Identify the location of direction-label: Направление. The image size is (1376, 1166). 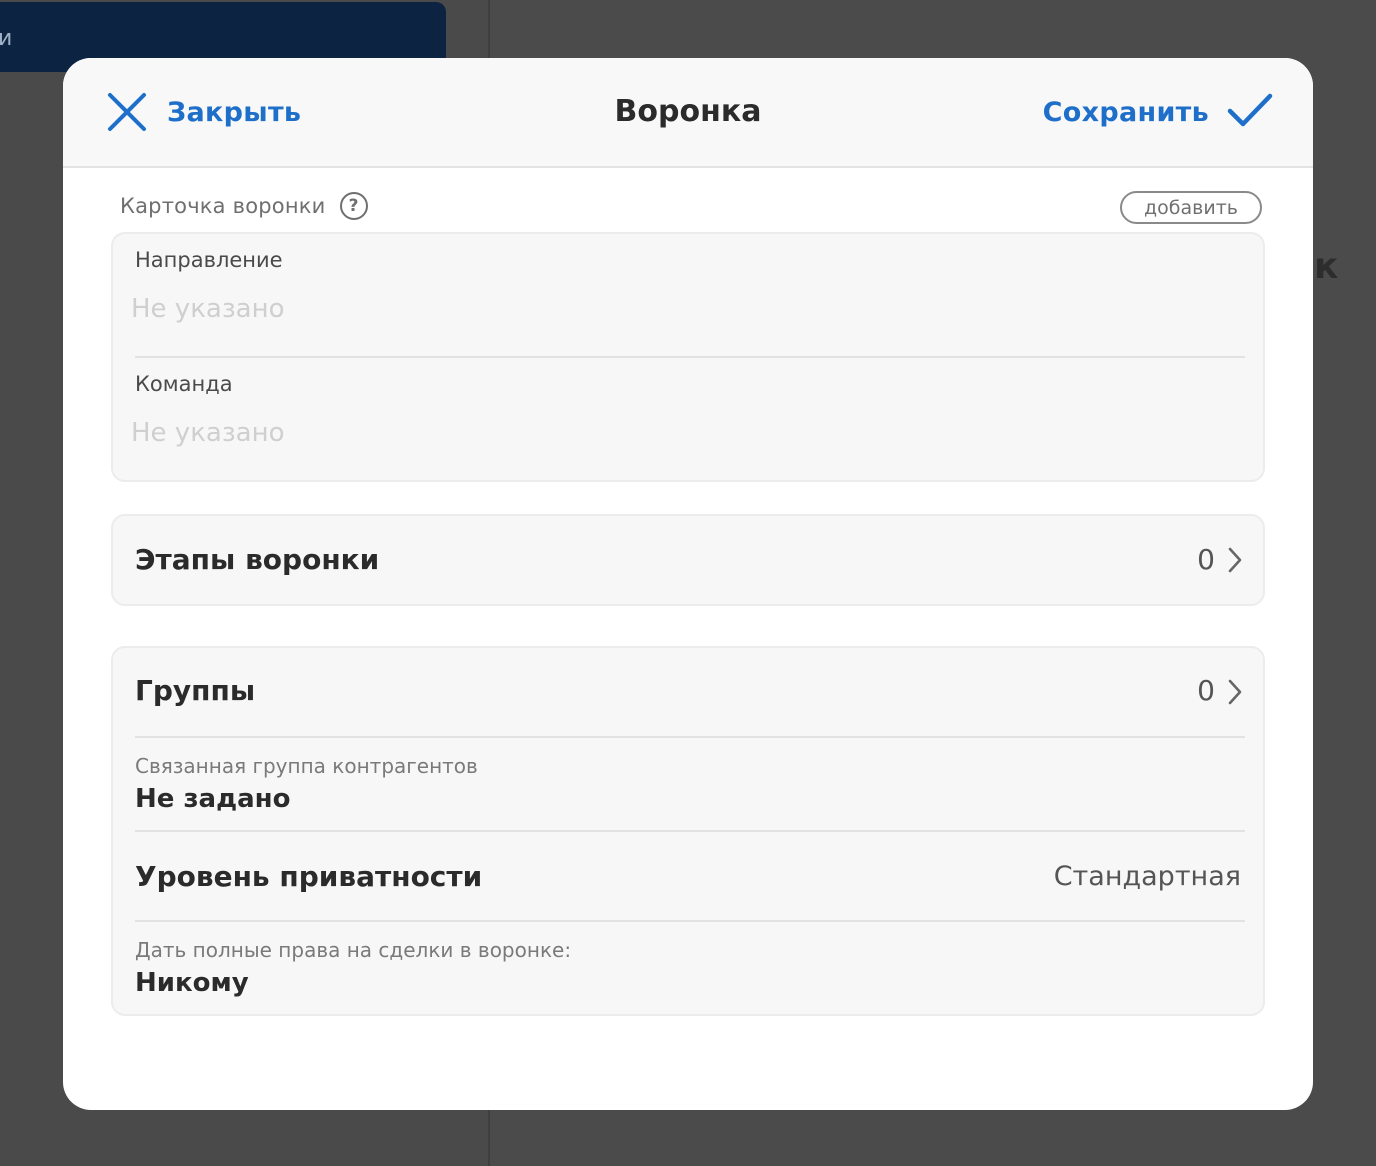
(209, 260).